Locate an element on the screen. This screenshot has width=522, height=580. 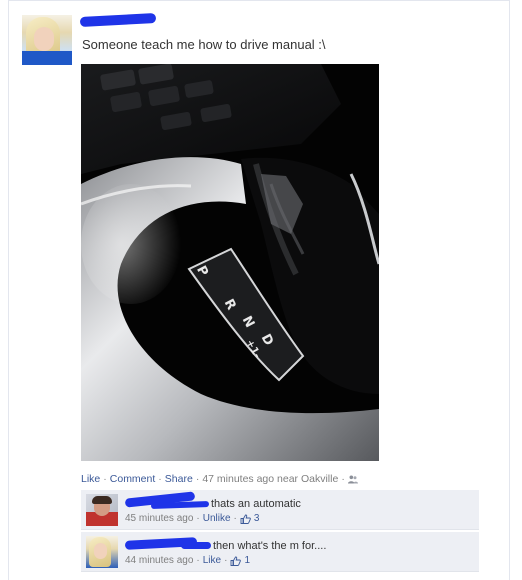
comment-meta: 44 minutes ago · Like · 1 is located at coordinates (187, 560).